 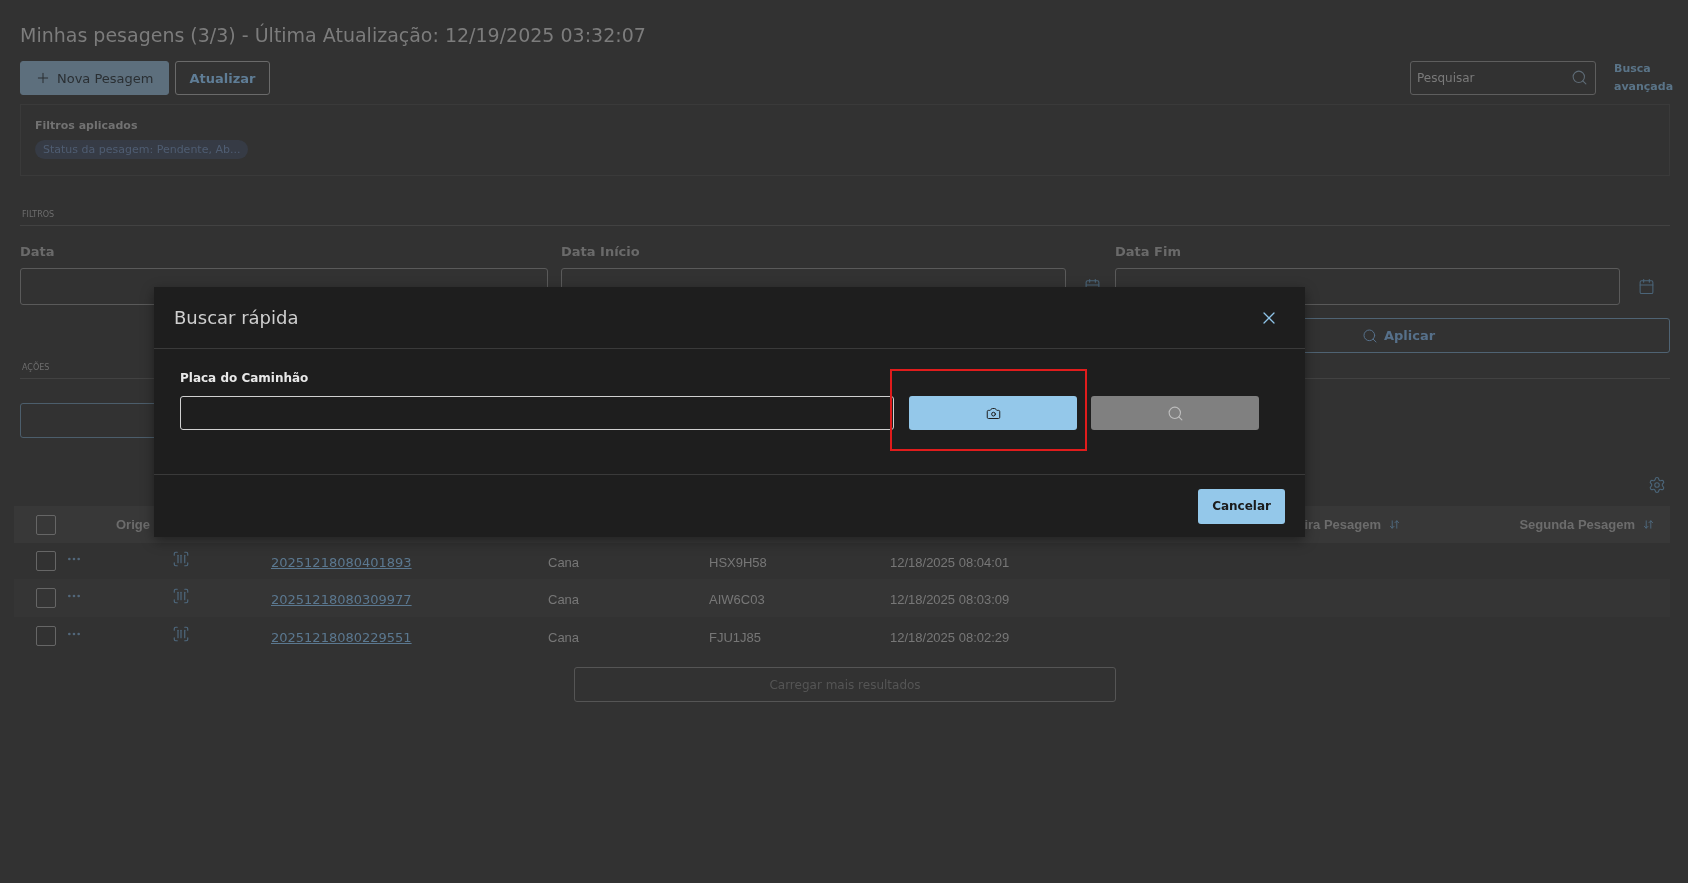 What do you see at coordinates (735, 637) in the screenshot?
I see `table-cell: FJU1J85` at bounding box center [735, 637].